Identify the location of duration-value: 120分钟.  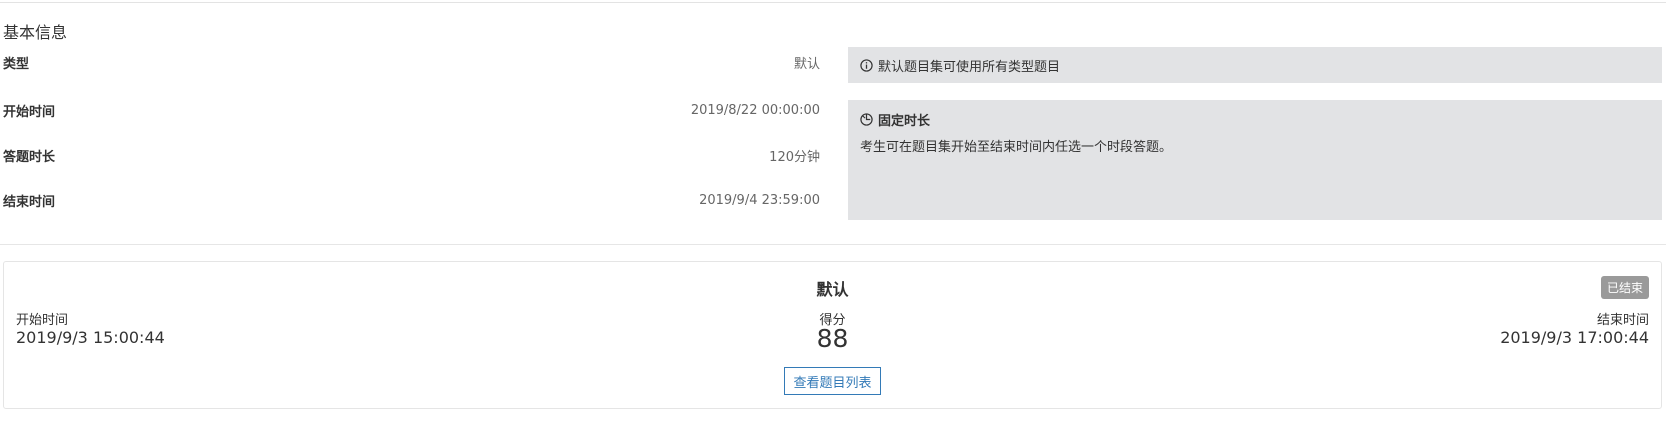
(794, 157).